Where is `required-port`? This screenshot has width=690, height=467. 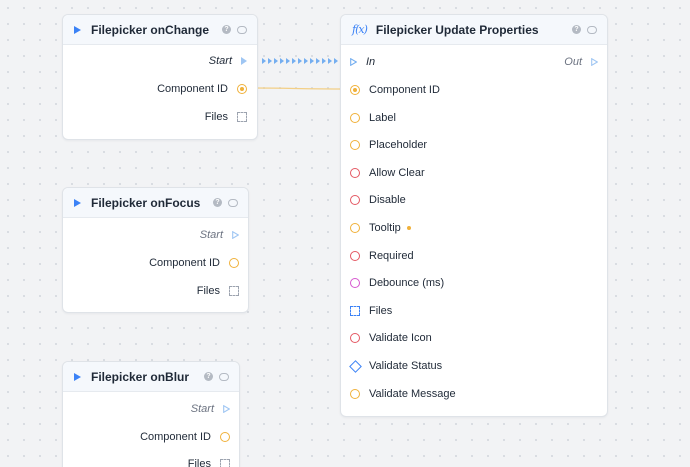
required-port is located at coordinates (355, 256).